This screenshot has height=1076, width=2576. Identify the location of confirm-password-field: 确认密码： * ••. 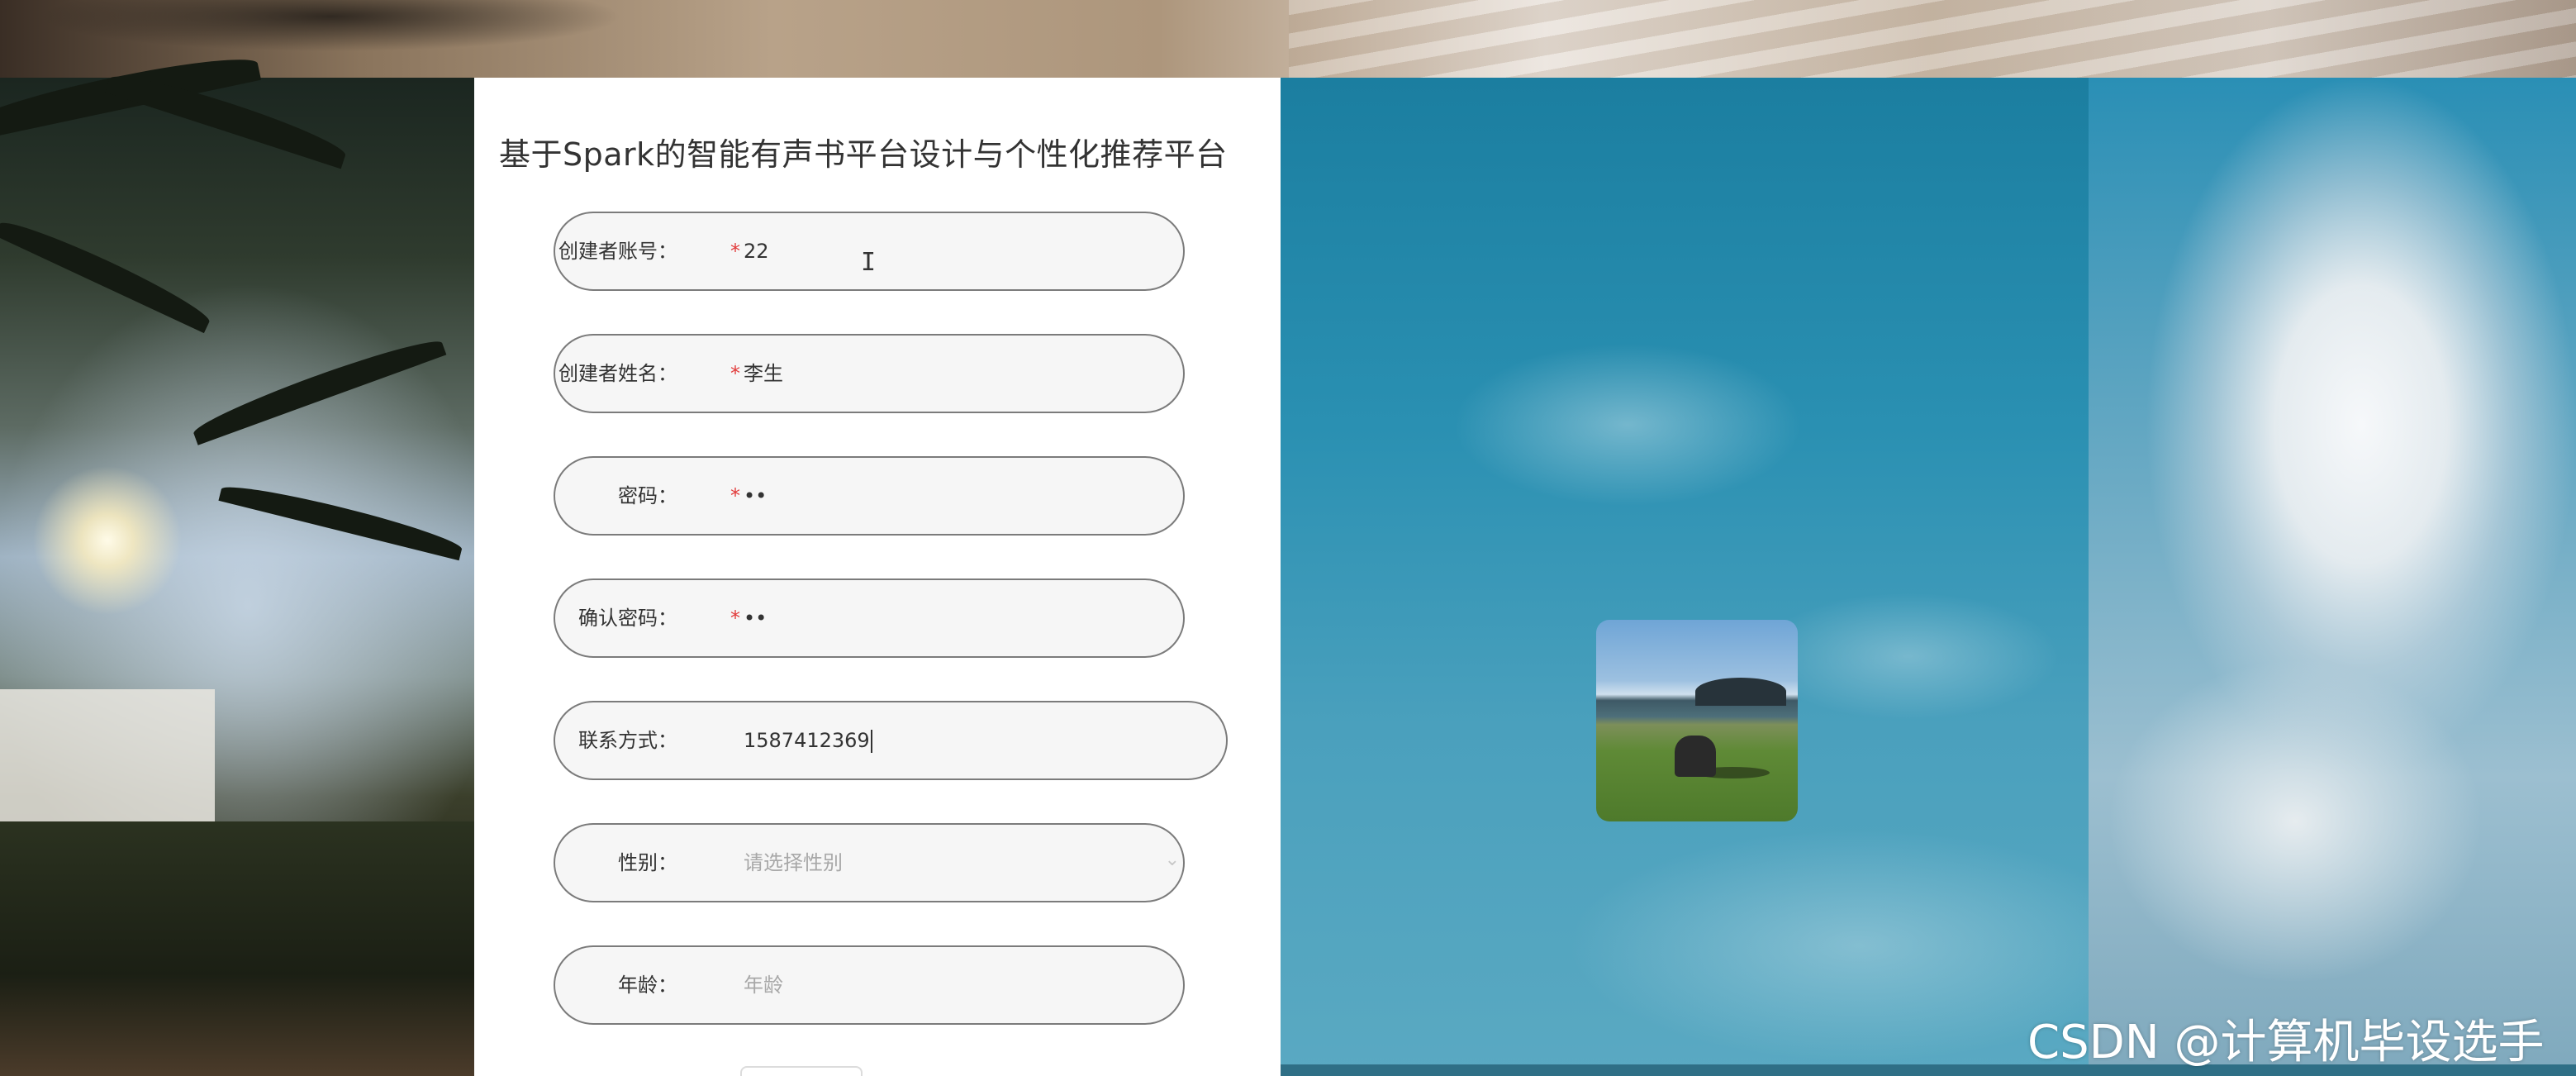
(869, 618).